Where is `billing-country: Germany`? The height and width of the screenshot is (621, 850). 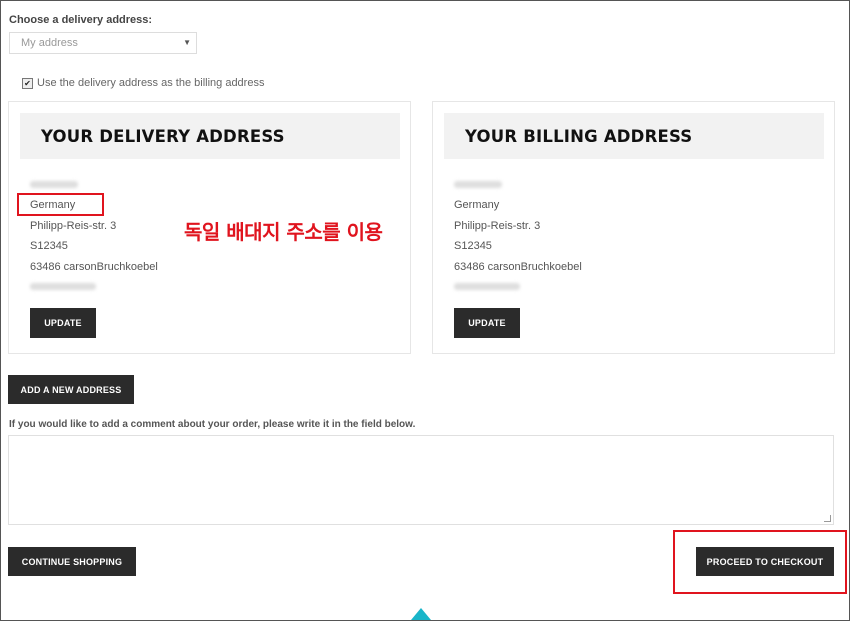 billing-country: Germany is located at coordinates (477, 205).